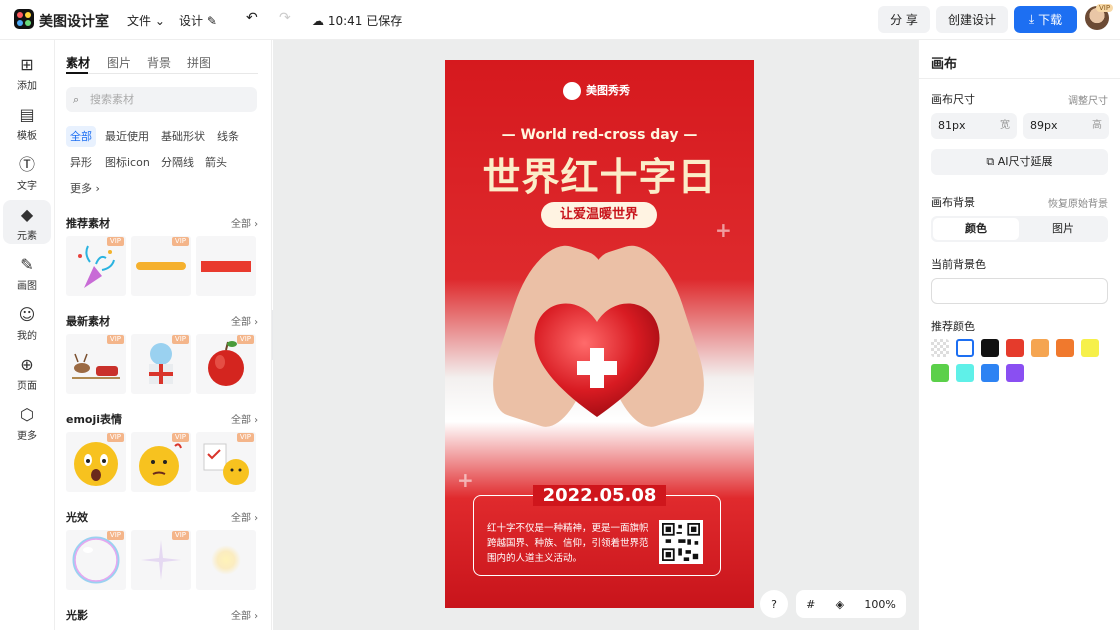  Describe the element at coordinates (572, 91) in the screenshot. I see `meitu-logo-icon` at that location.